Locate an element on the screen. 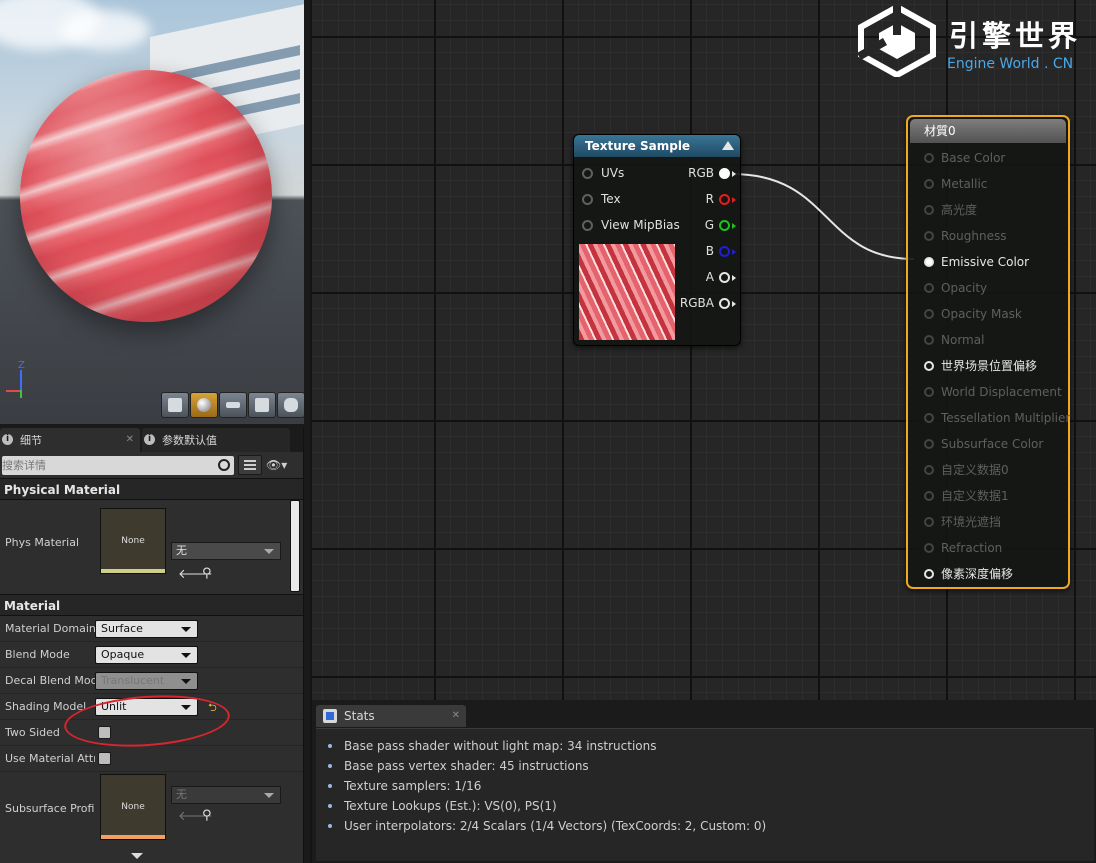 This screenshot has width=1096, height=863. search-input: 搜索详情 is located at coordinates (118, 465).